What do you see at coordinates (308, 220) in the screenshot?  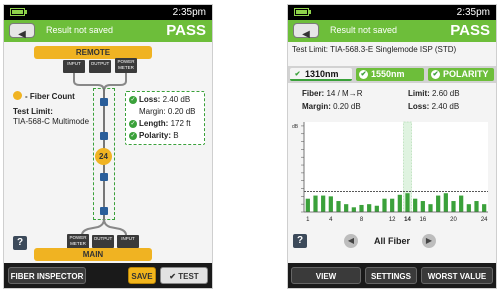 I see `x-tick-label: 1` at bounding box center [308, 220].